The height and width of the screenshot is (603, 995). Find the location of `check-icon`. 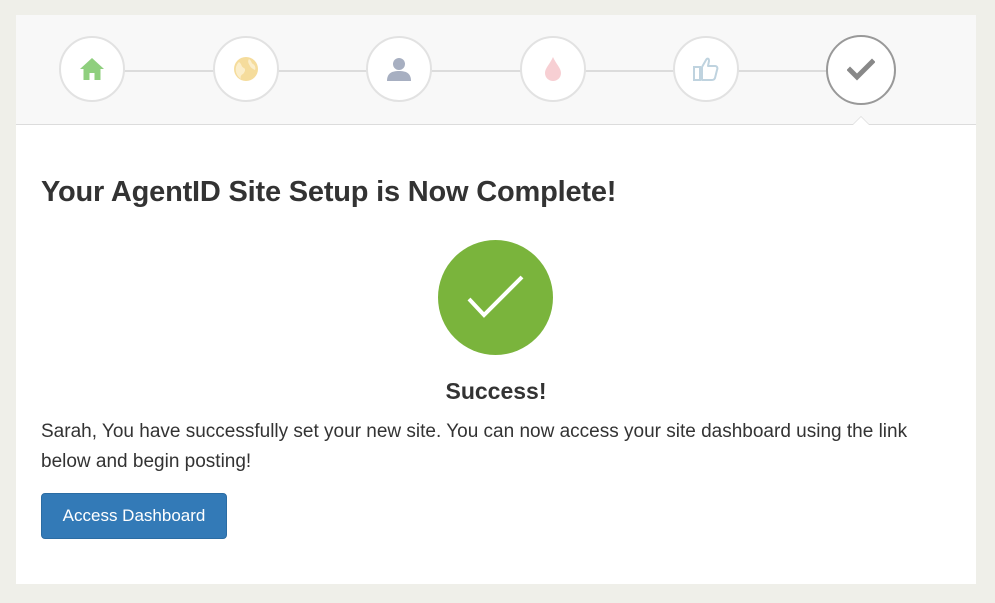

check-icon is located at coordinates (861, 69).